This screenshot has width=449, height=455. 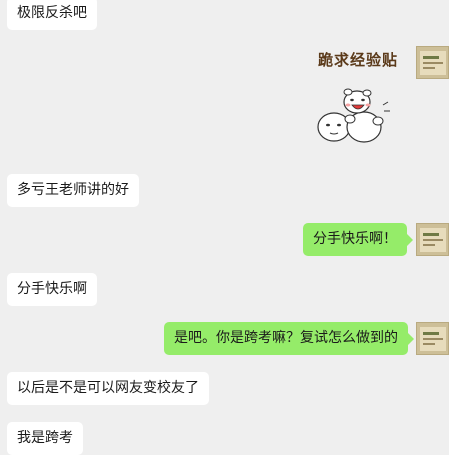 I want to click on message-text: 多亏王老师讲的好, so click(x=73, y=190).